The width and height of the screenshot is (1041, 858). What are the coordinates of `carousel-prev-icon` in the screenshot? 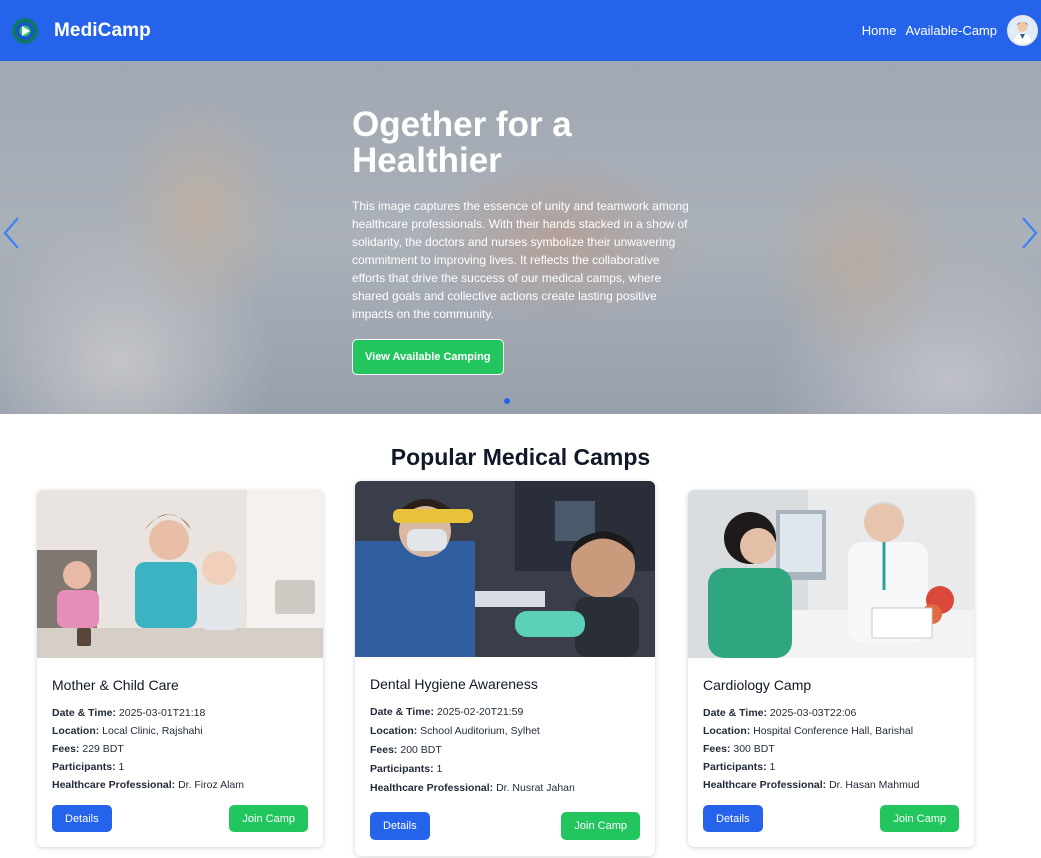 It's located at (12, 233).